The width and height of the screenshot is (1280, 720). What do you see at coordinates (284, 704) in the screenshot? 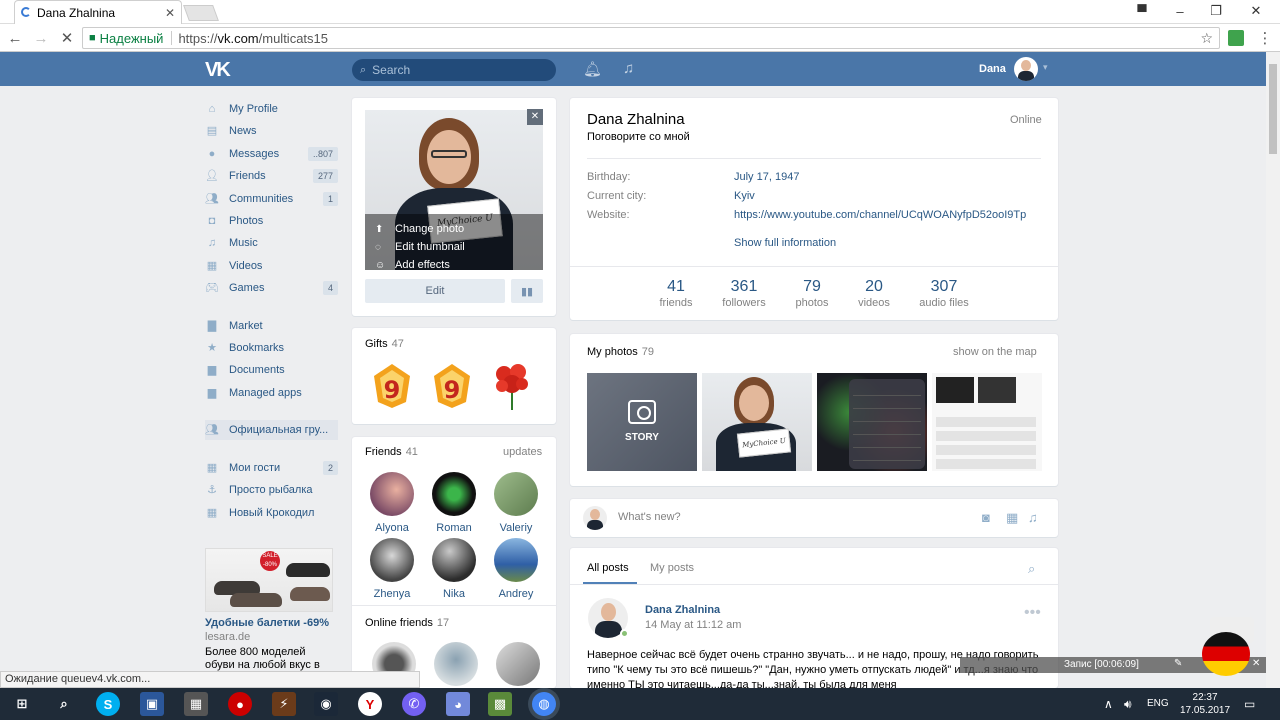
I see `game-app-icon: ⚡︎` at bounding box center [284, 704].